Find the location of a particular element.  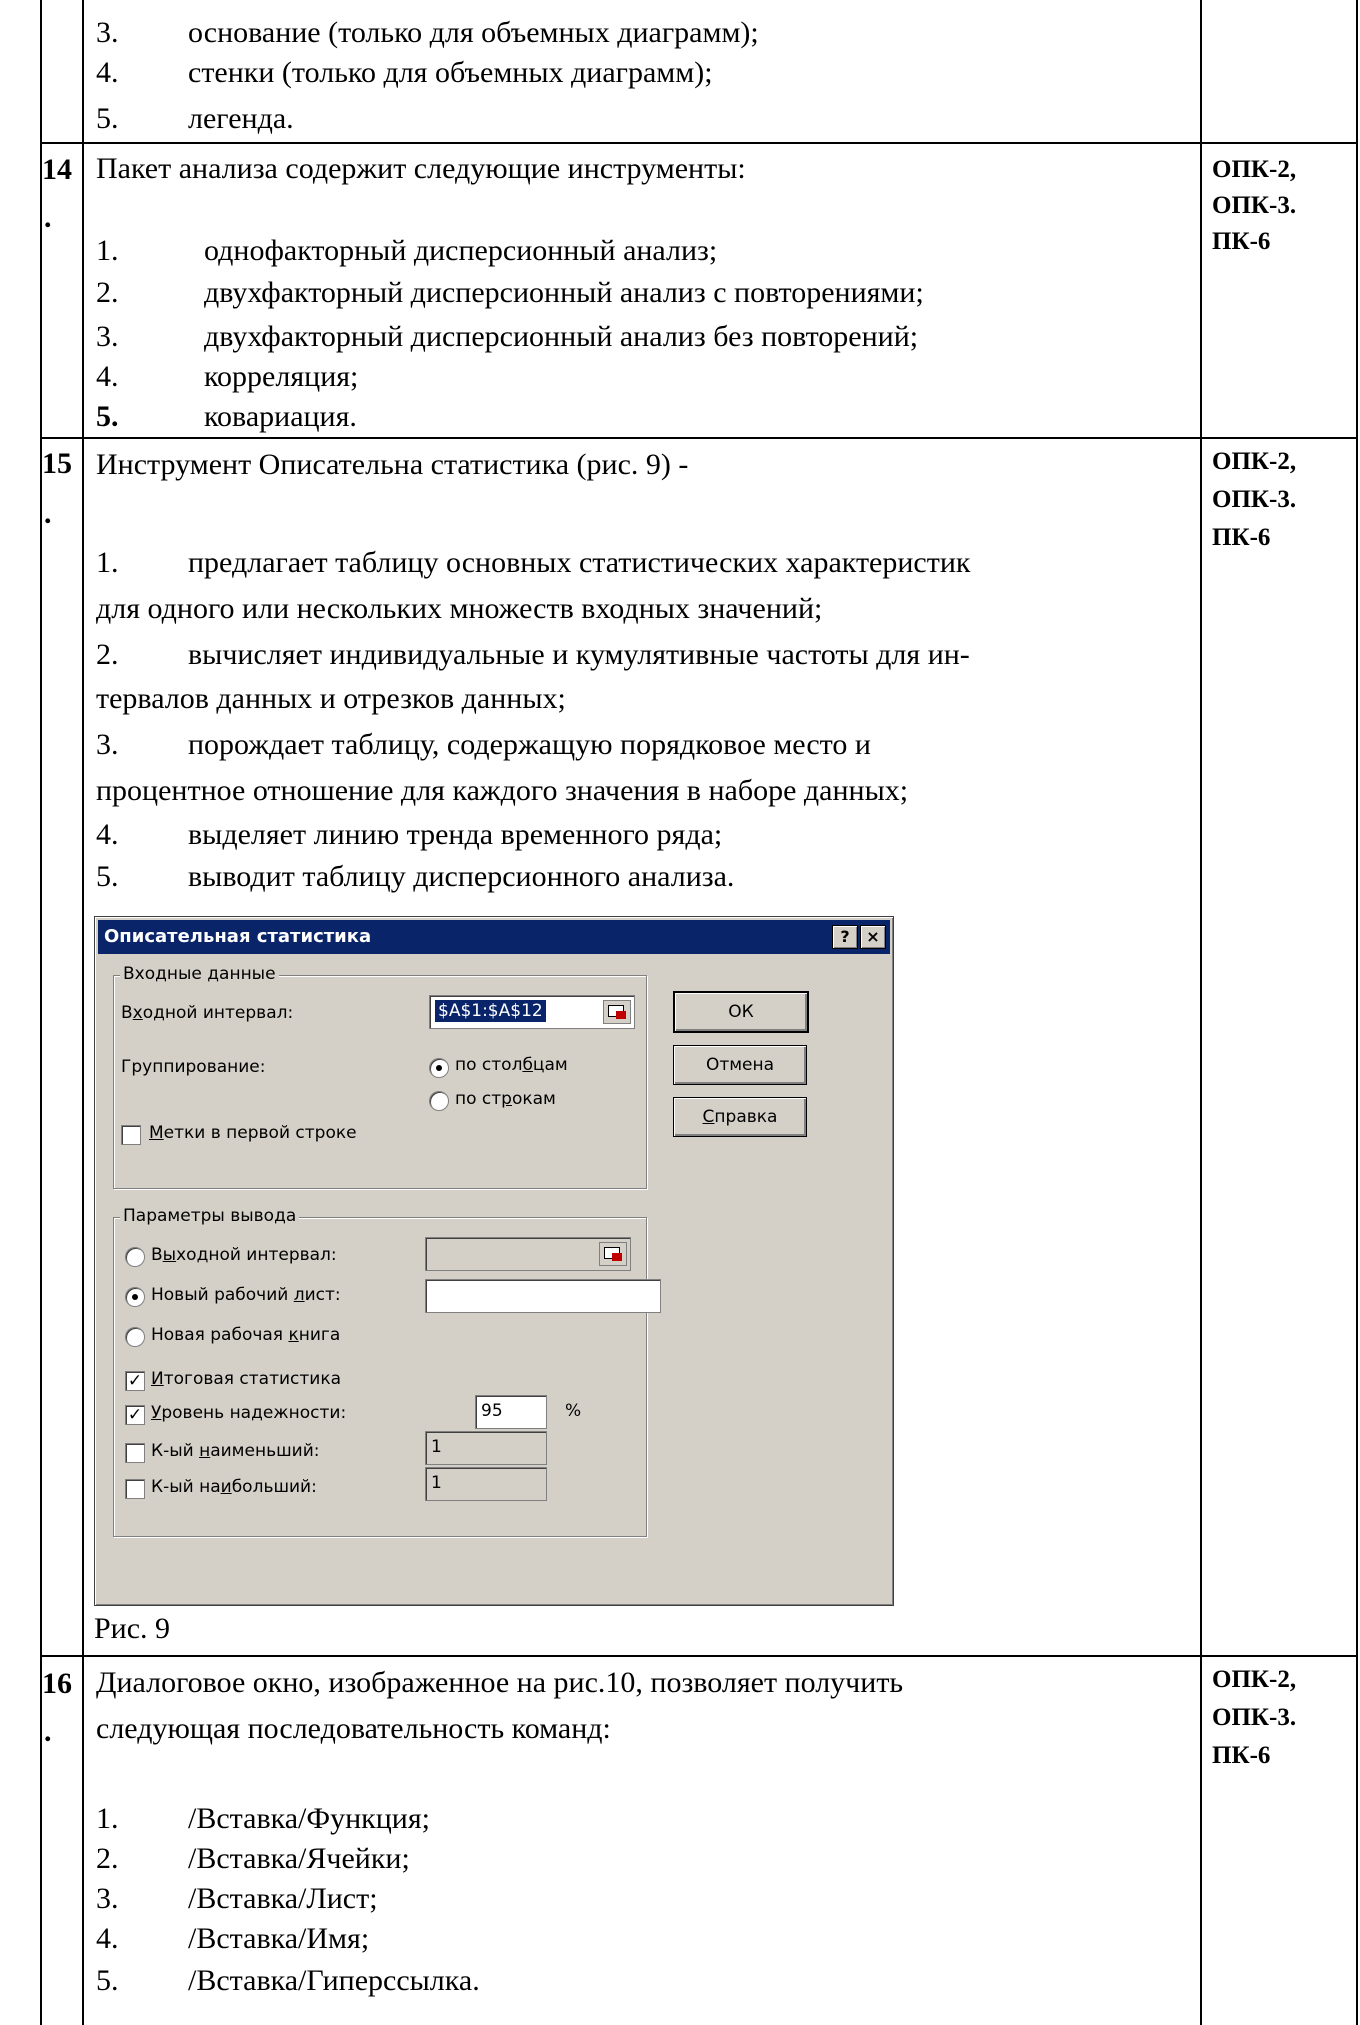

table-border-code-col is located at coordinates (1201, 1012).